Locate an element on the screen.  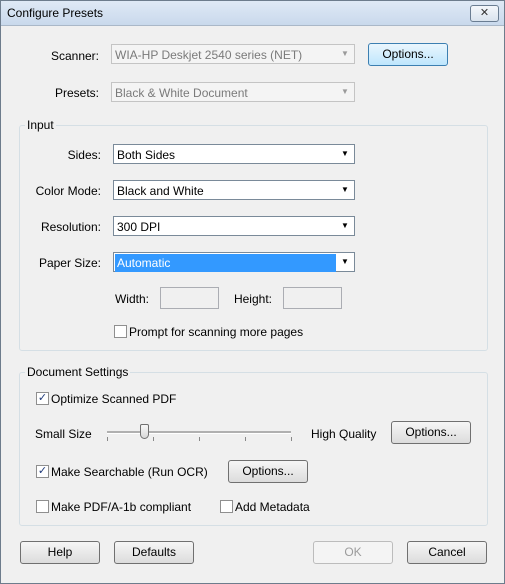
high-quality-label: High Quality is located at coordinates (344, 434).